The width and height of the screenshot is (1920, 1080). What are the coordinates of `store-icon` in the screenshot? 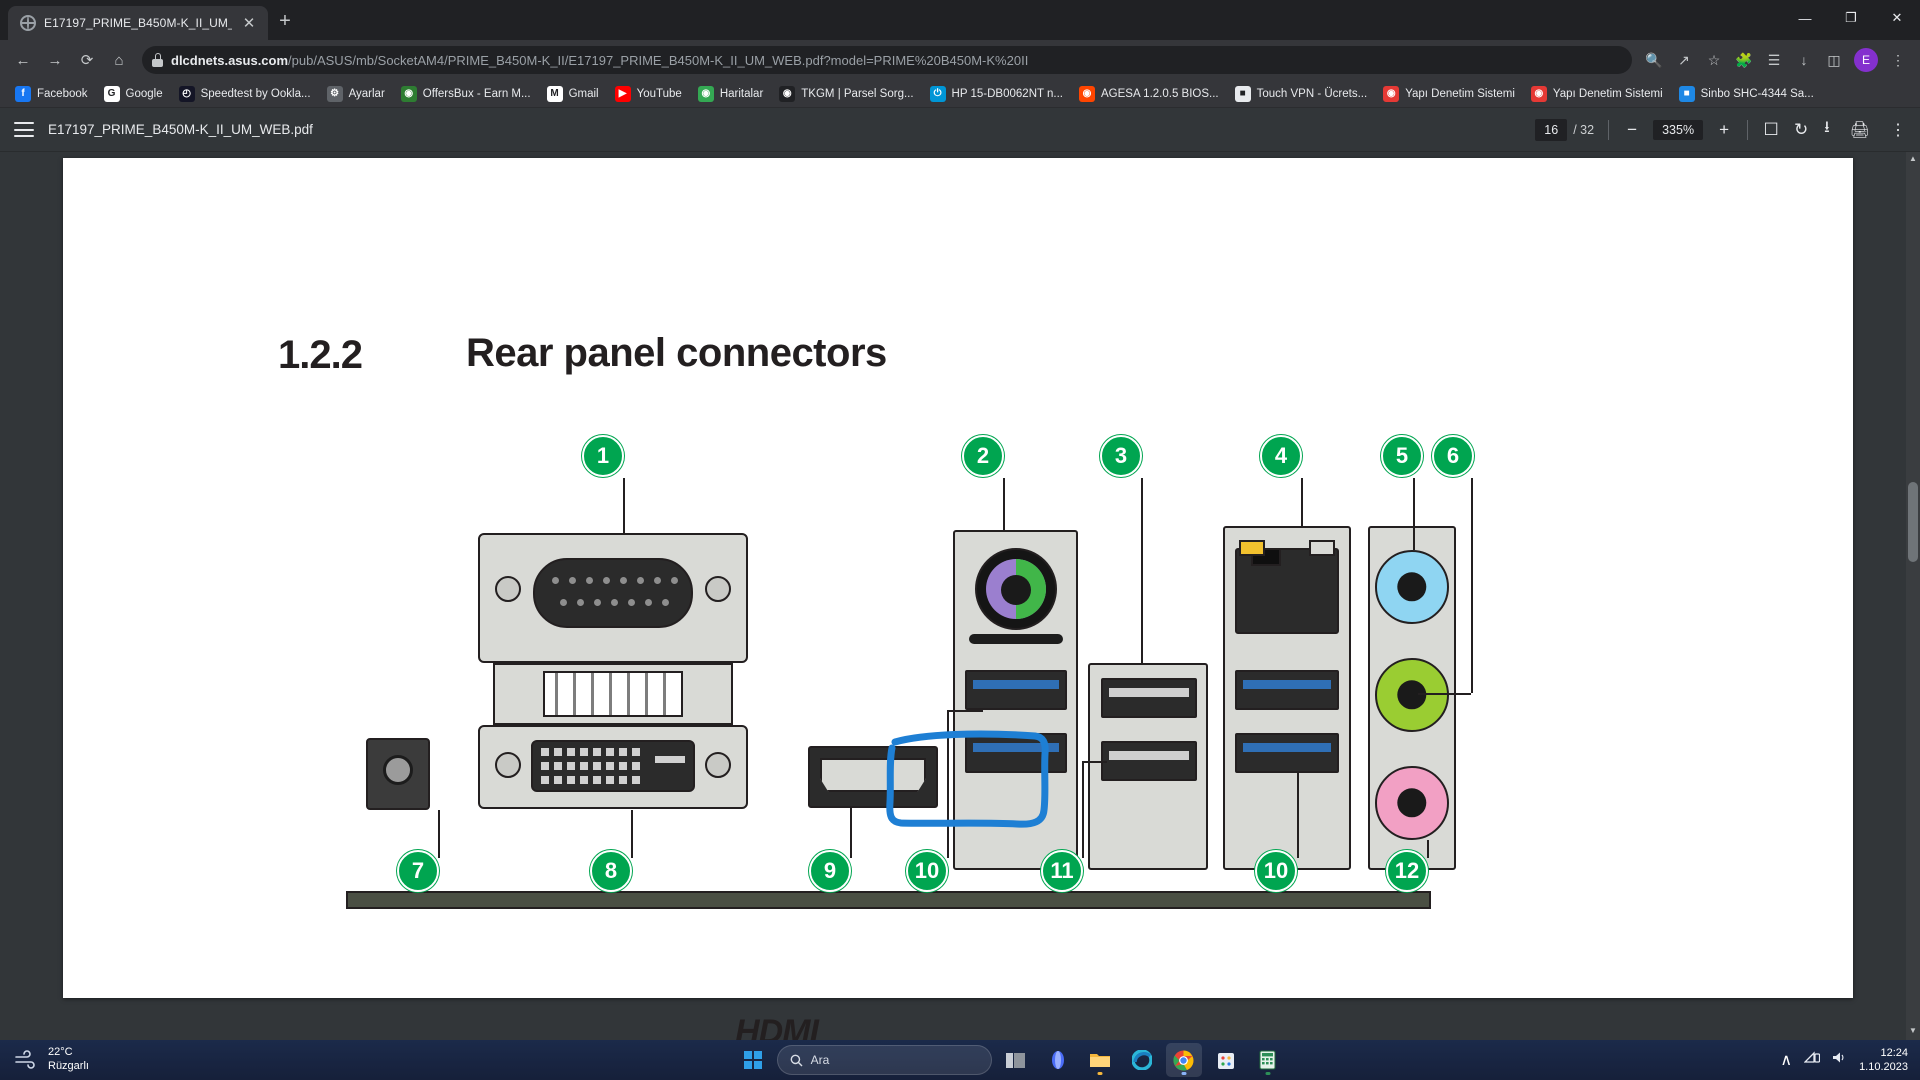 It's located at (1226, 1060).